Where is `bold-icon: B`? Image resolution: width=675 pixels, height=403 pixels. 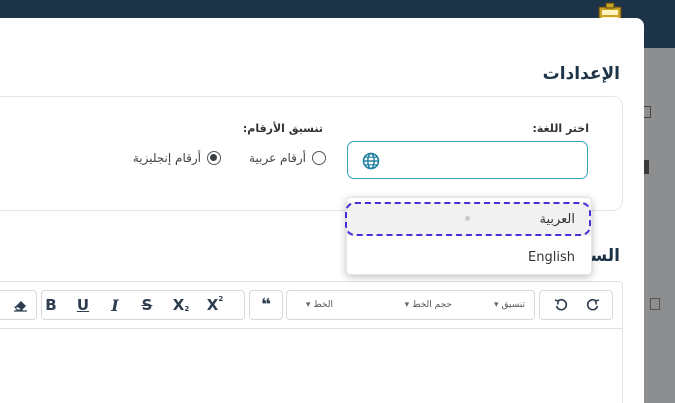
bold-icon: B is located at coordinates (51, 305).